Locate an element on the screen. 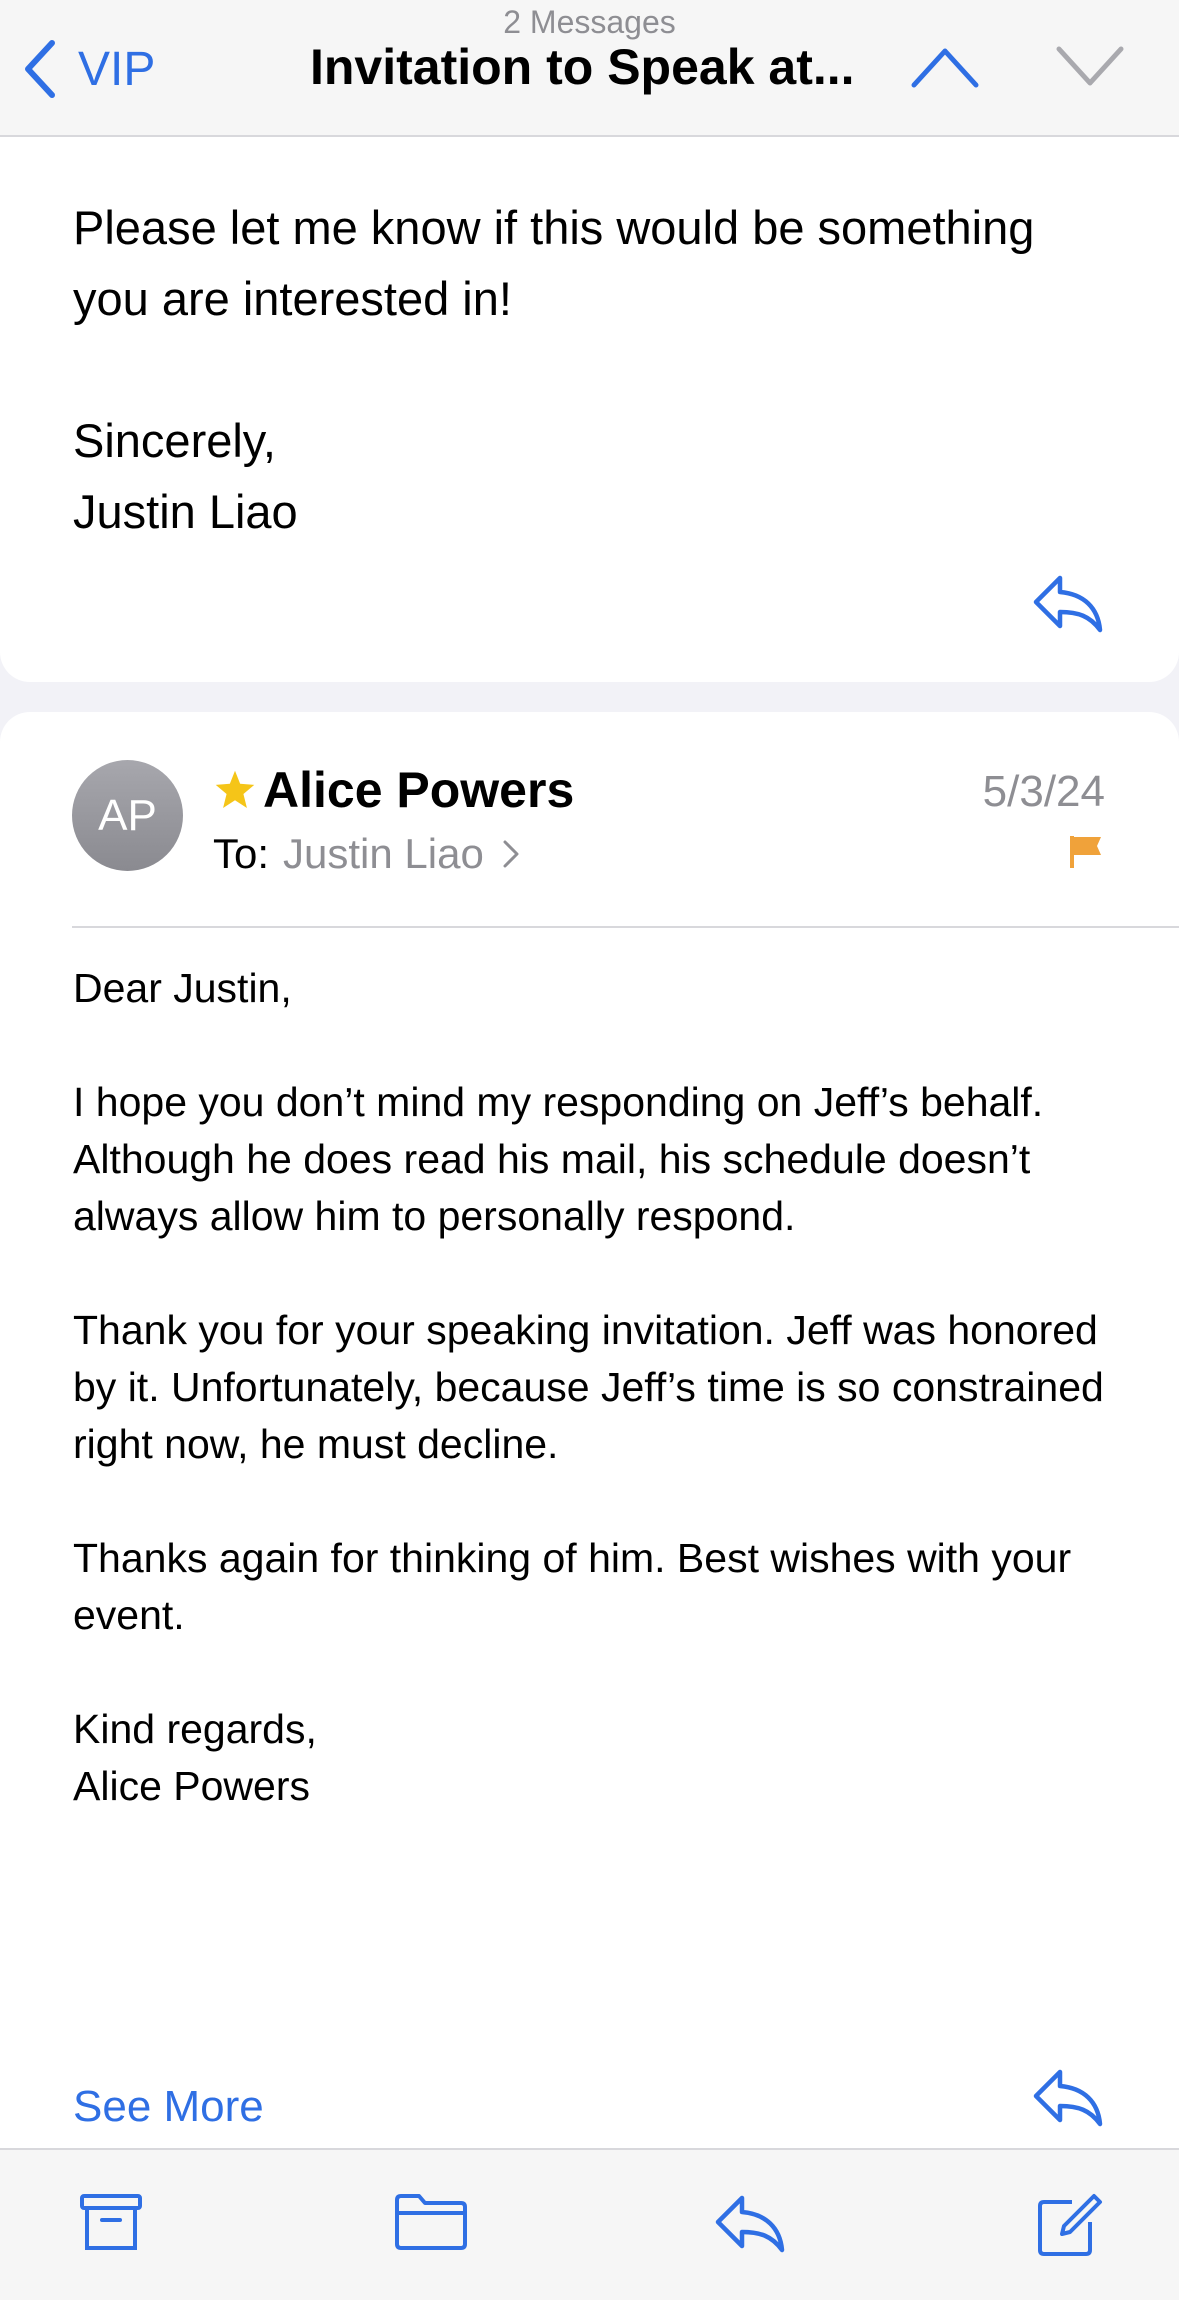 The height and width of the screenshot is (2300, 1179). recipient-name: Justin Liao is located at coordinates (383, 853).